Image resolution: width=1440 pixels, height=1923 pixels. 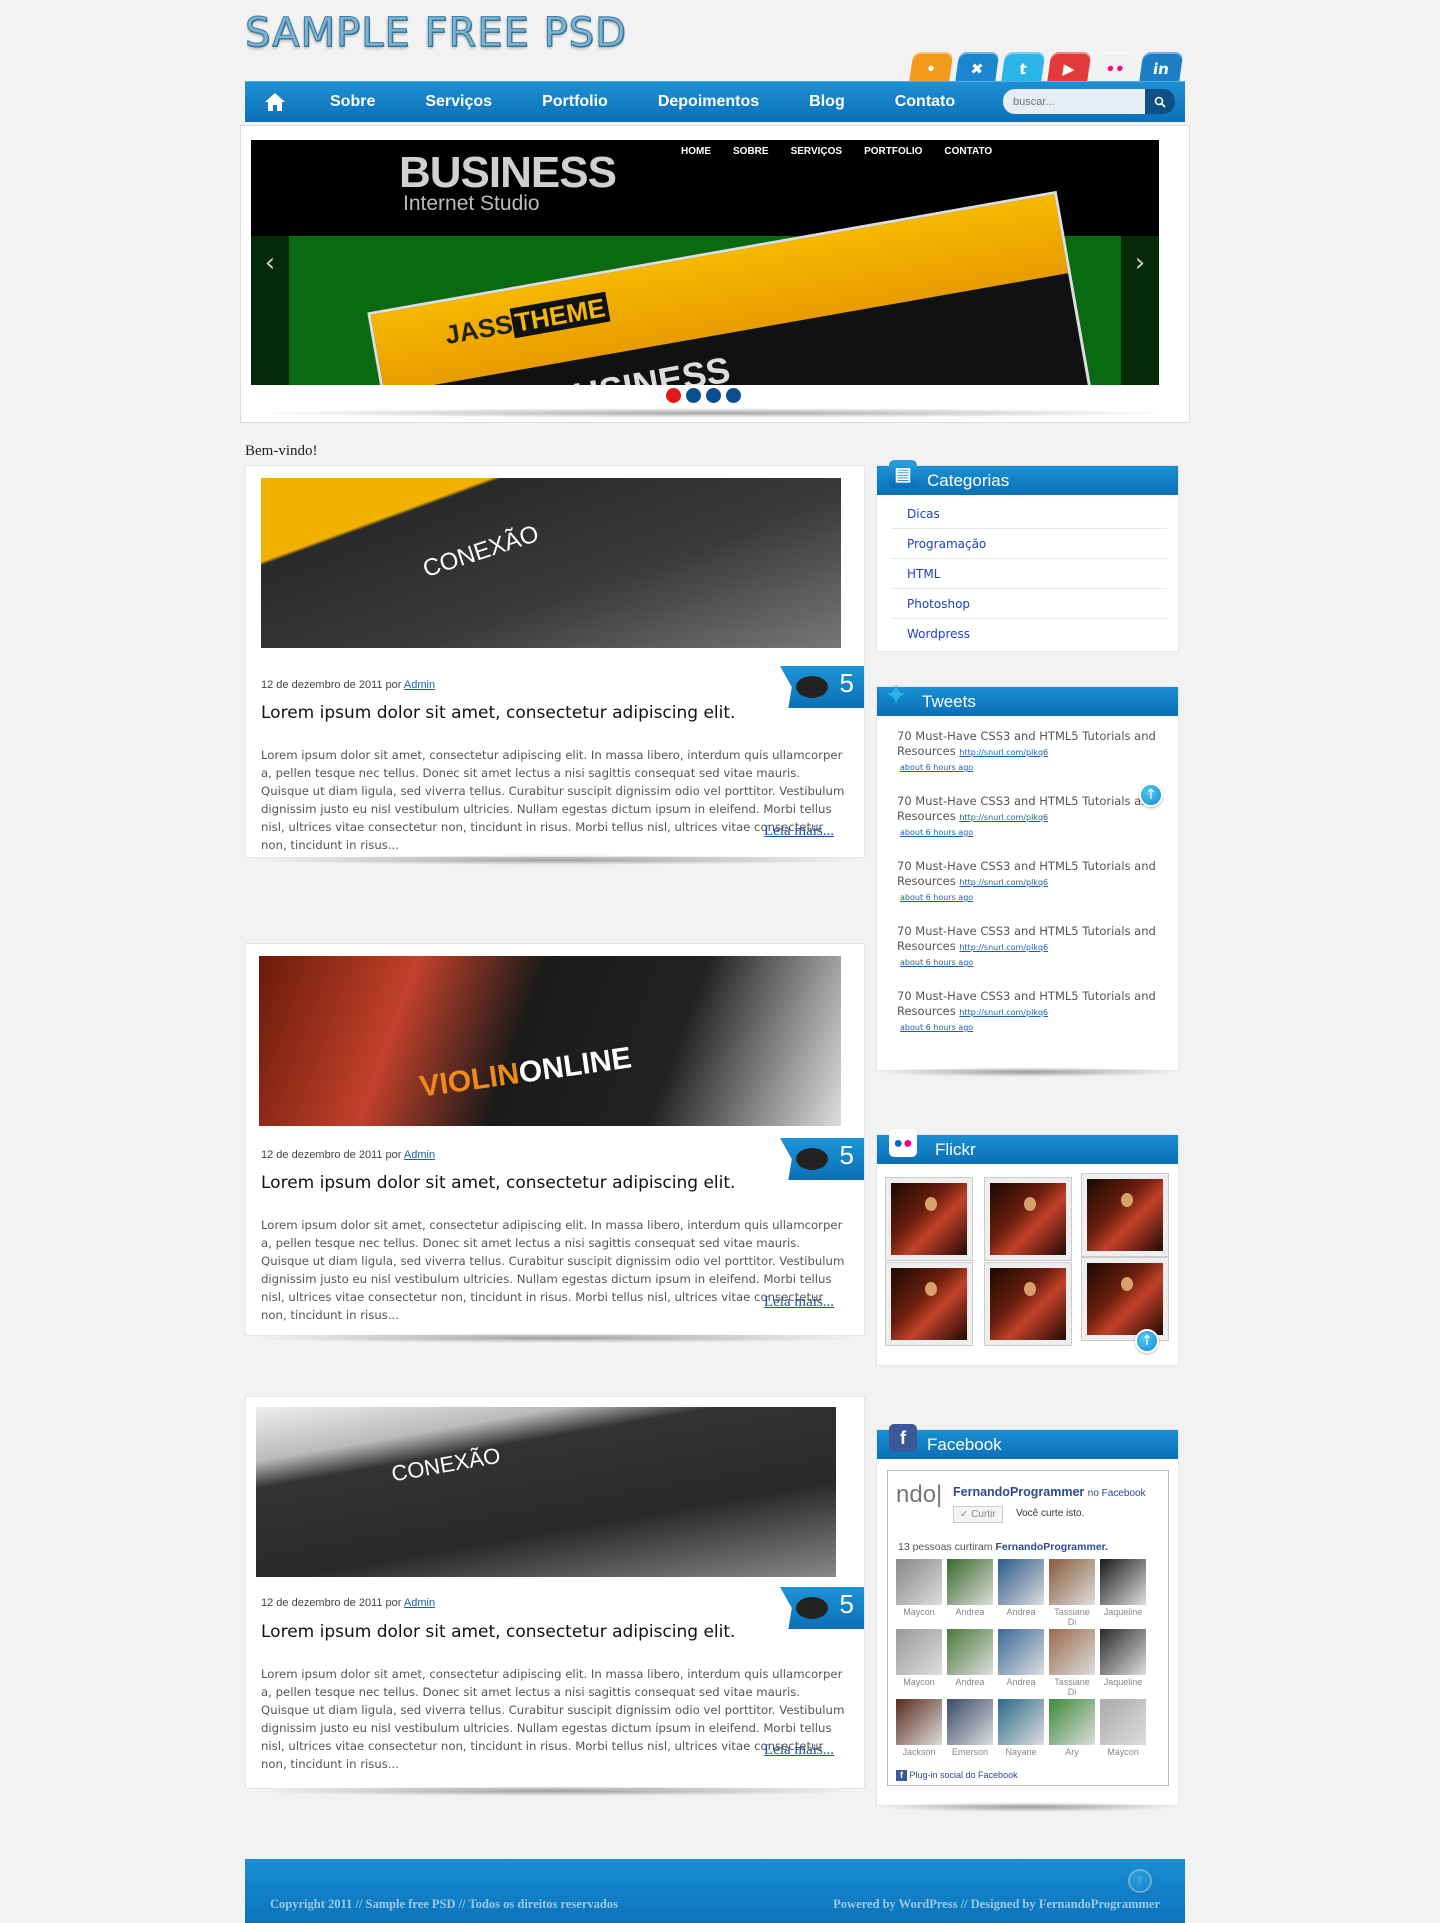 I want to click on search-input, so click(x=1074, y=101).